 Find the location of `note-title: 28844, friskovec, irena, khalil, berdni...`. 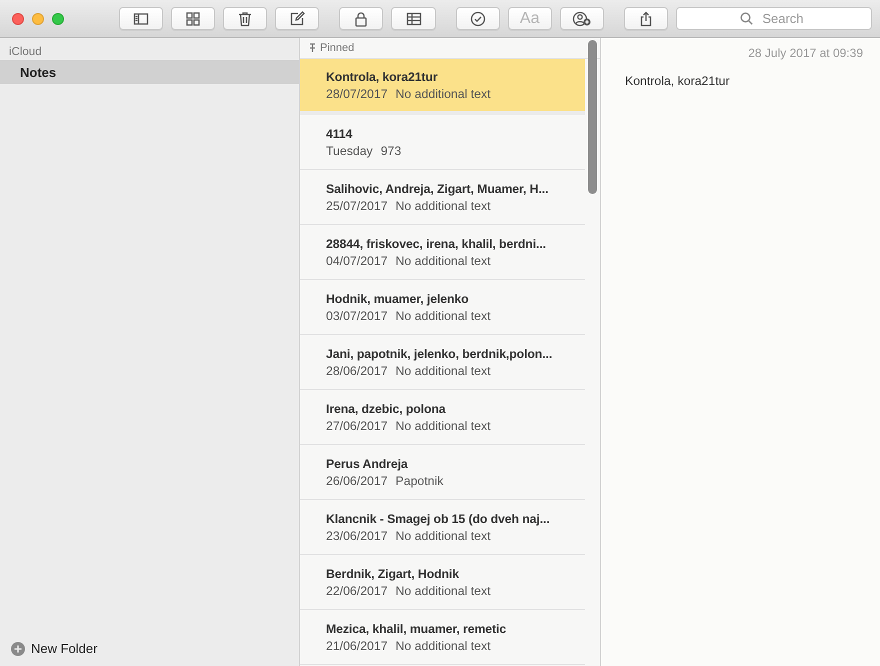

note-title: 28844, friskovec, irena, khalil, berdni... is located at coordinates (436, 243).